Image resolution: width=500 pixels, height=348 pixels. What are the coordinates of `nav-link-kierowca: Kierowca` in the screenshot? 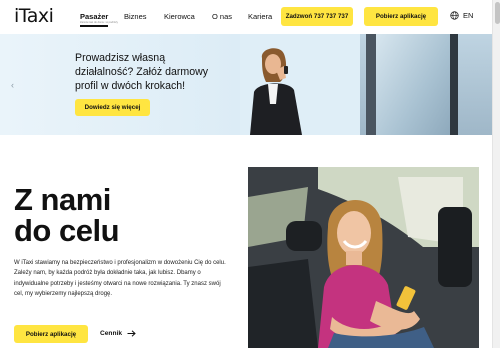 It's located at (179, 16).